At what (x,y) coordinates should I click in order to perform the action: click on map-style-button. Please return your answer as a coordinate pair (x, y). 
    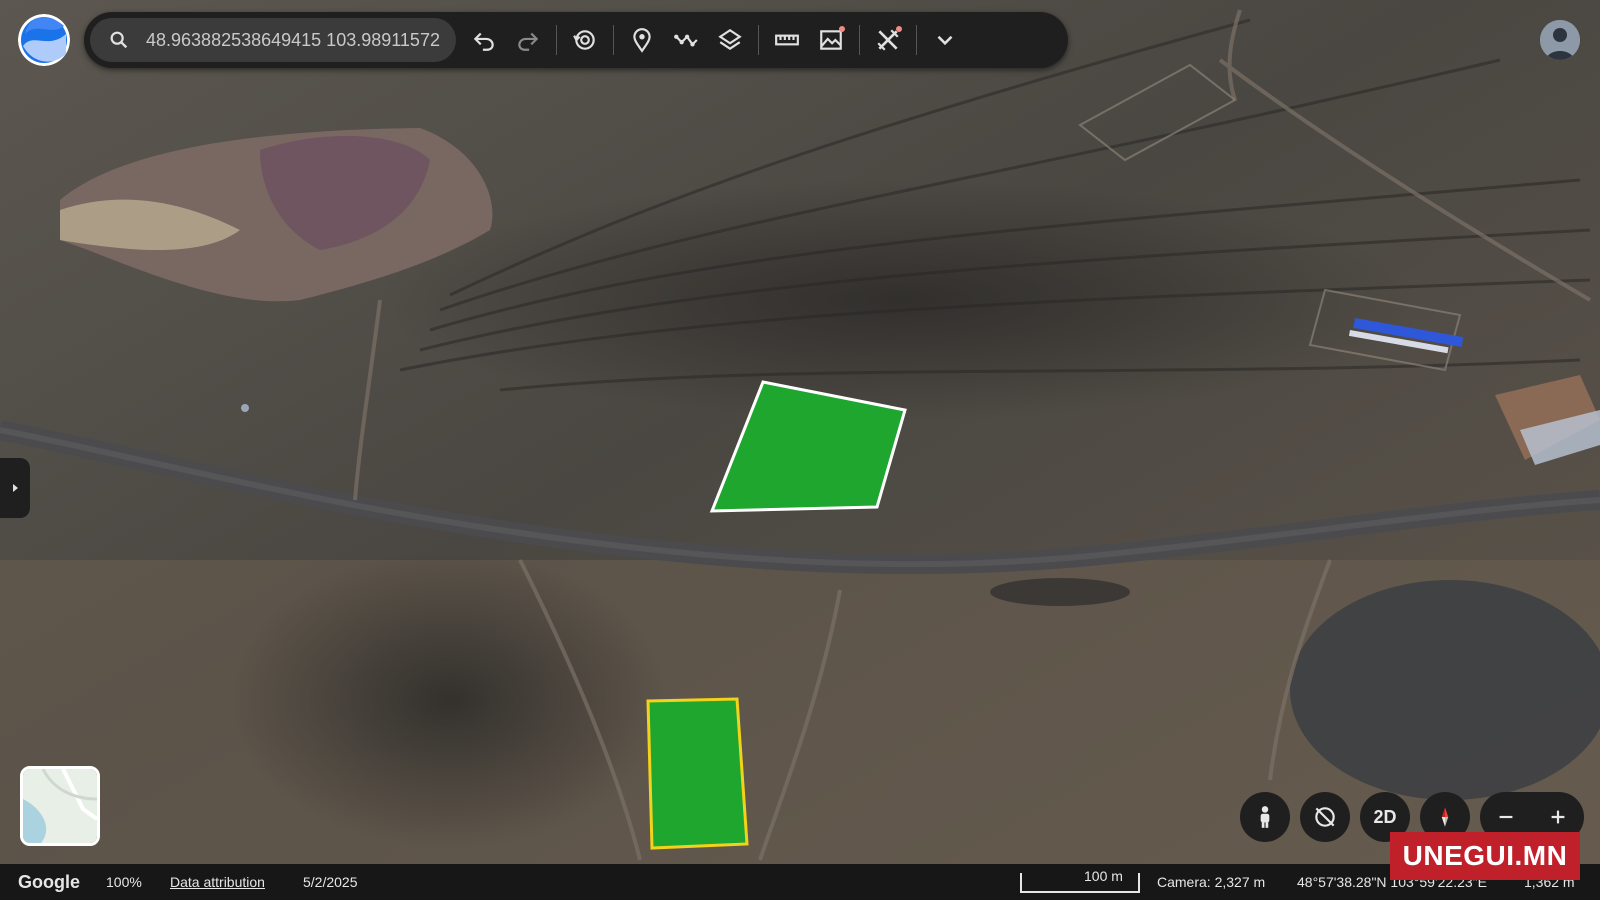
    Looking at the image, I should click on (831, 40).